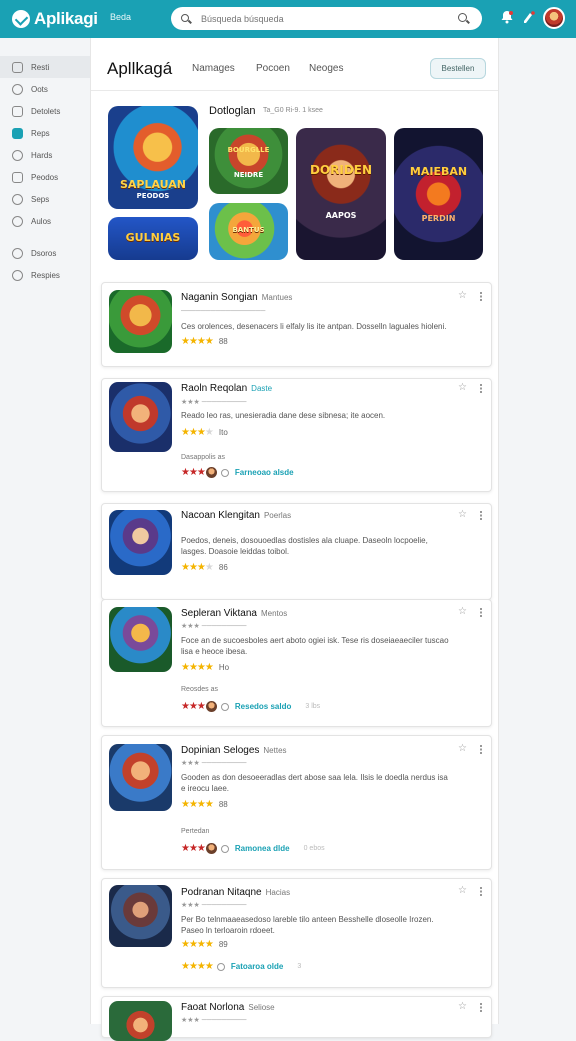 The height and width of the screenshot is (1041, 576). I want to click on search-submit-icon, so click(463, 18).